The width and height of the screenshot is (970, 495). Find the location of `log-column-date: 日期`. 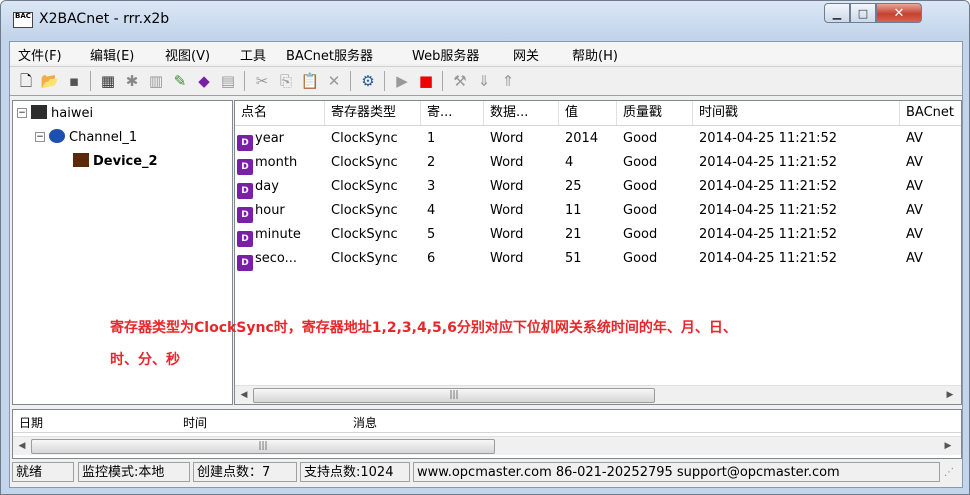

log-column-date: 日期 is located at coordinates (31, 422).